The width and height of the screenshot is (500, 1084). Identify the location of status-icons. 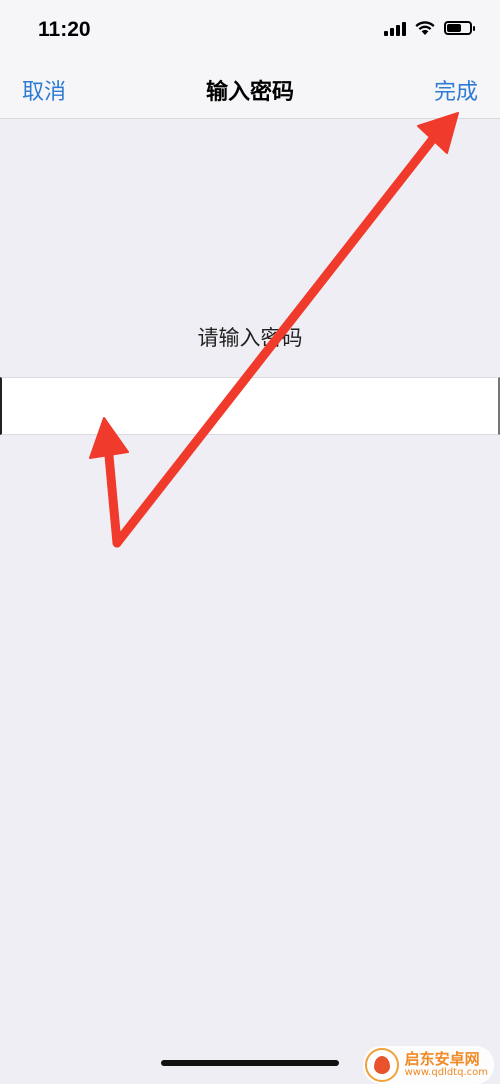
(429, 28).